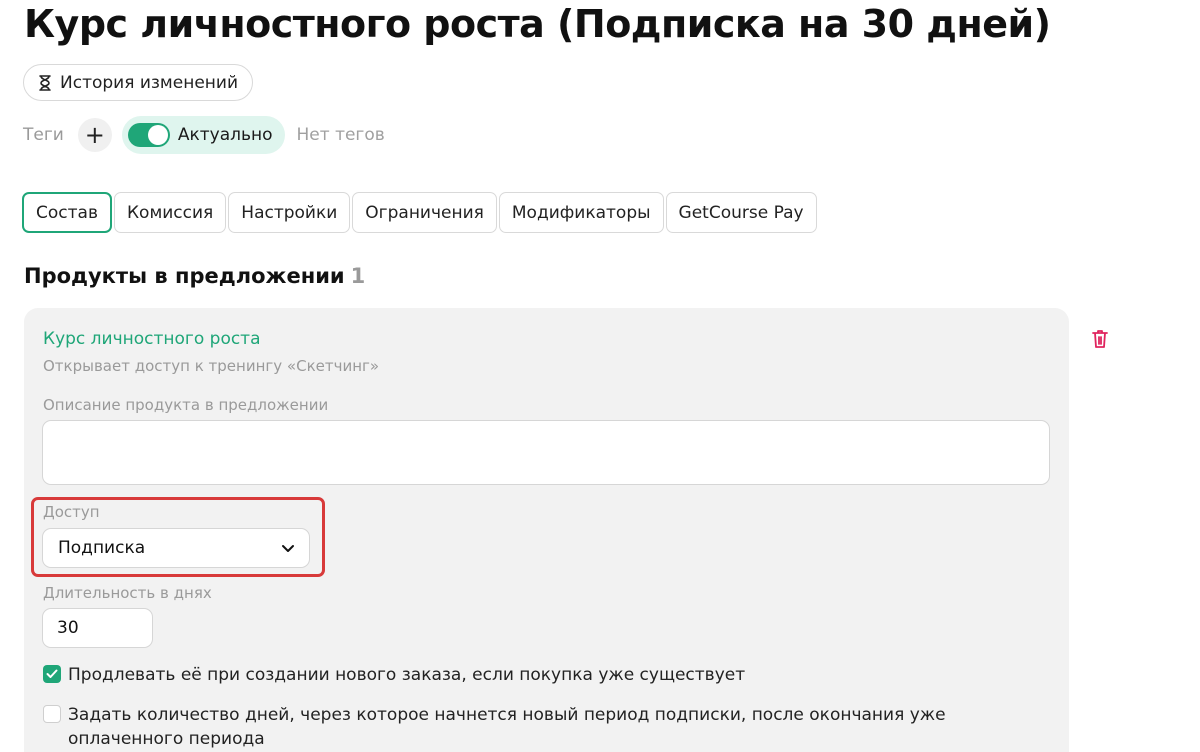 This screenshot has width=1200, height=752. Describe the element at coordinates (340, 135) in the screenshot. I see `no-tags-text: Нет тегов` at that location.